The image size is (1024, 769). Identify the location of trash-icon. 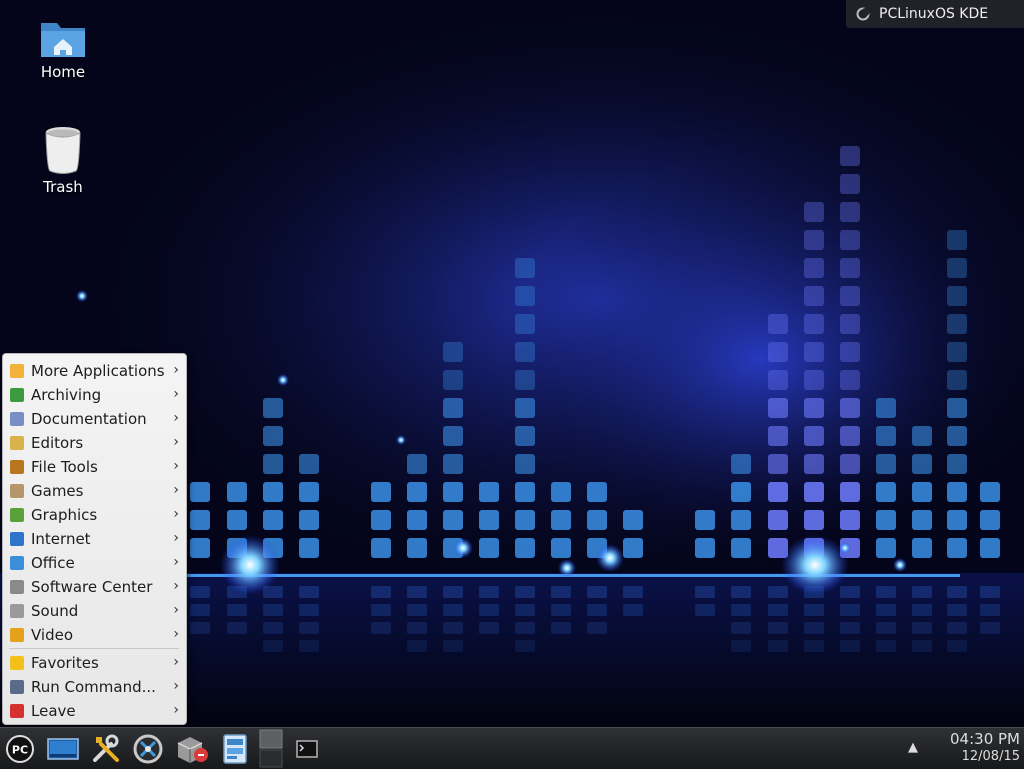
(63, 150).